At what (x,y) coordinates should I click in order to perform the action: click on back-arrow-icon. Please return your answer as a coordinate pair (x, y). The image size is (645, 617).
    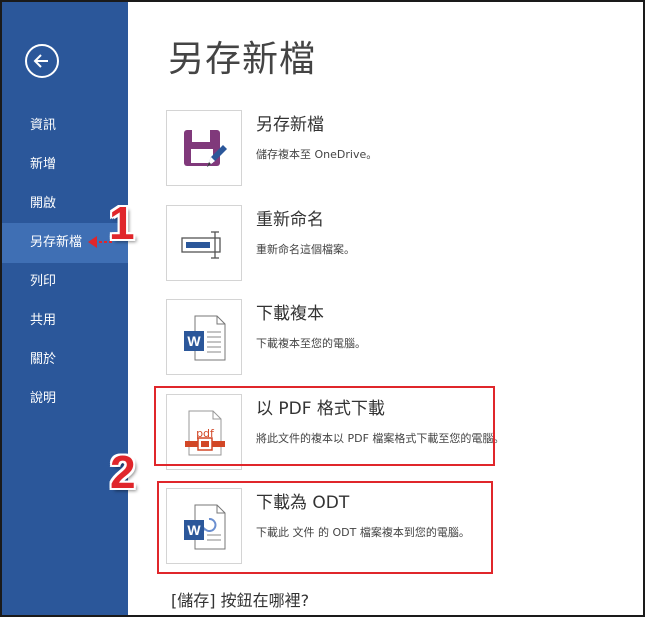
    Looking at the image, I should click on (40, 61).